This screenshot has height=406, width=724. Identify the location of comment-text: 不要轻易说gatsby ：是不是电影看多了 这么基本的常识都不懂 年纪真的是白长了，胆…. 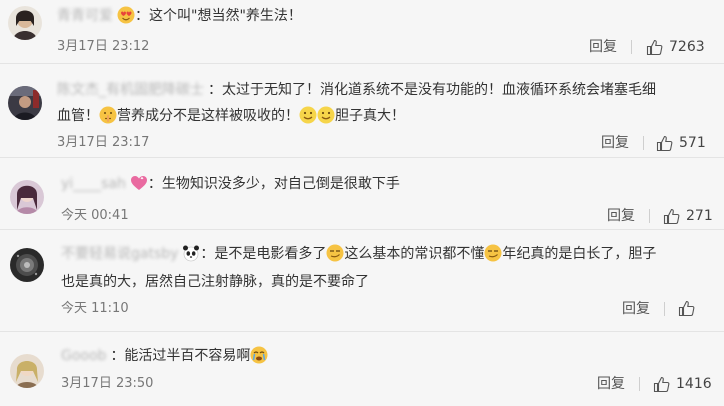
(358, 254).